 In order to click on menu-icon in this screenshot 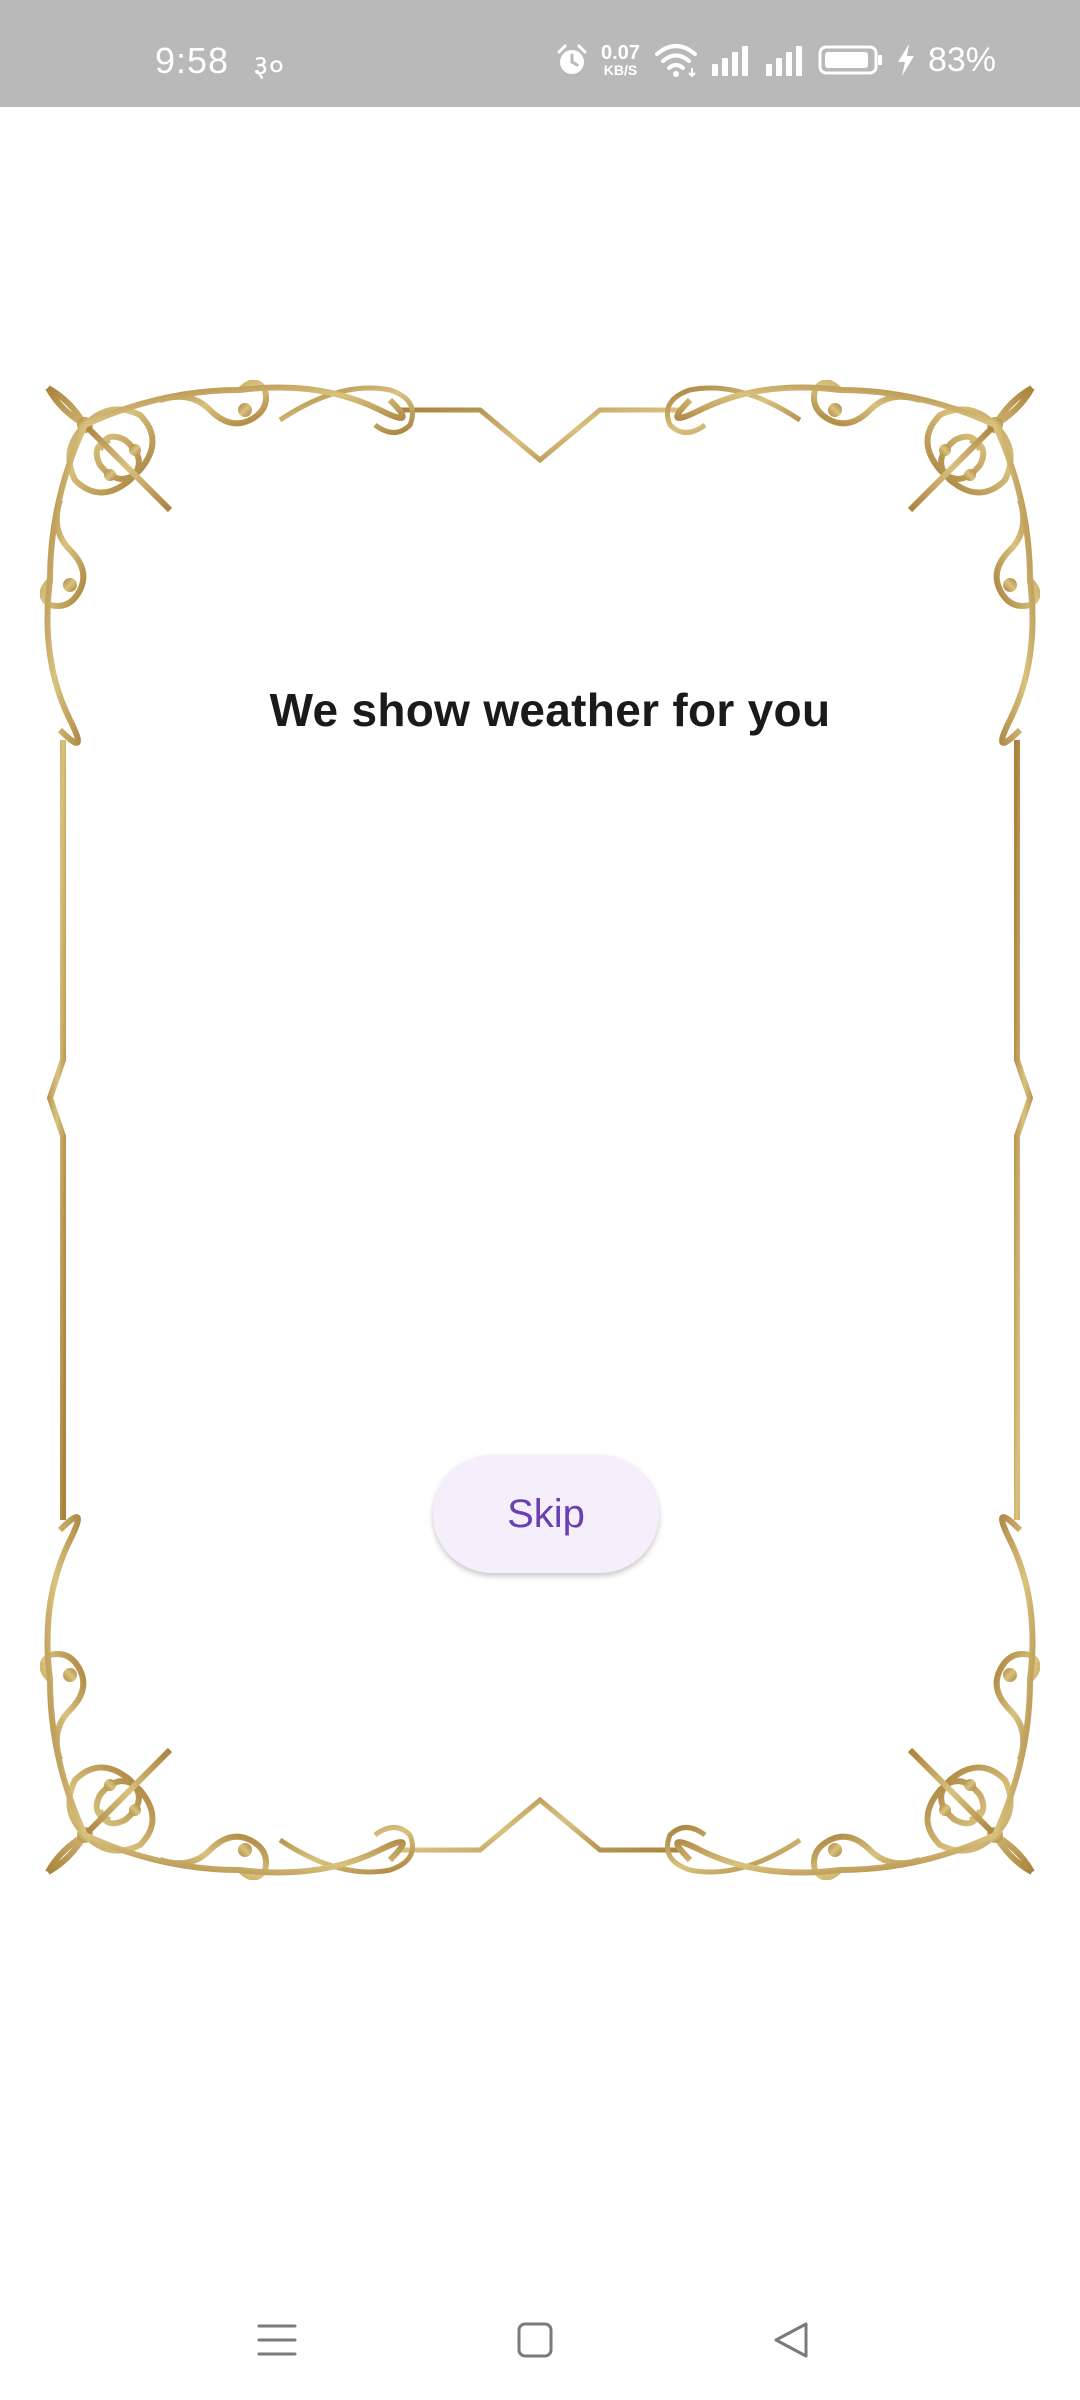, I will do `click(277, 2340)`.